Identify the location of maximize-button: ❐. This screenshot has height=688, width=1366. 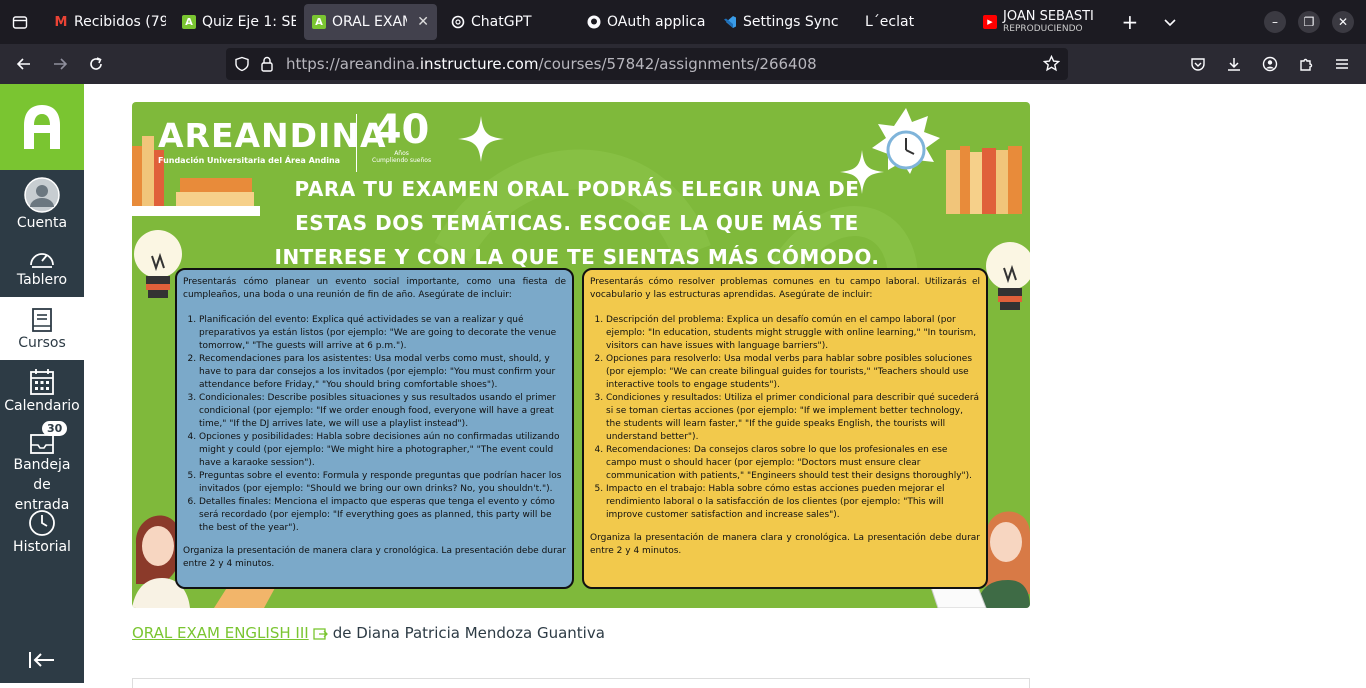
(1309, 22).